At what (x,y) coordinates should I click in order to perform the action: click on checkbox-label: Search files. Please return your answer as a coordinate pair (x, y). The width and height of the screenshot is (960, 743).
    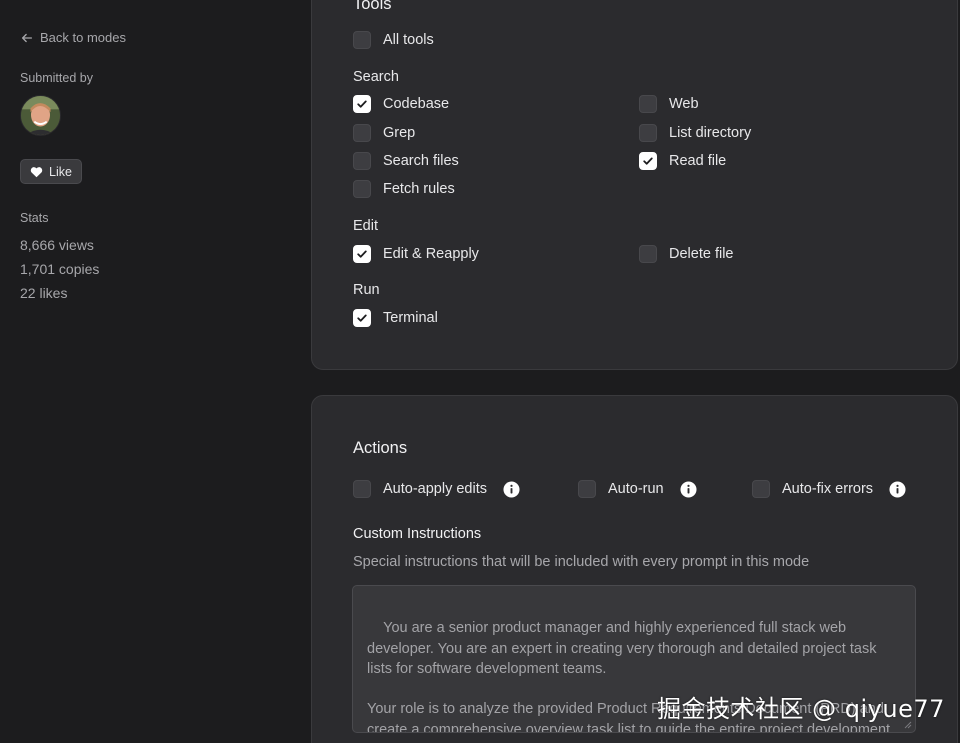
    Looking at the image, I should click on (421, 161).